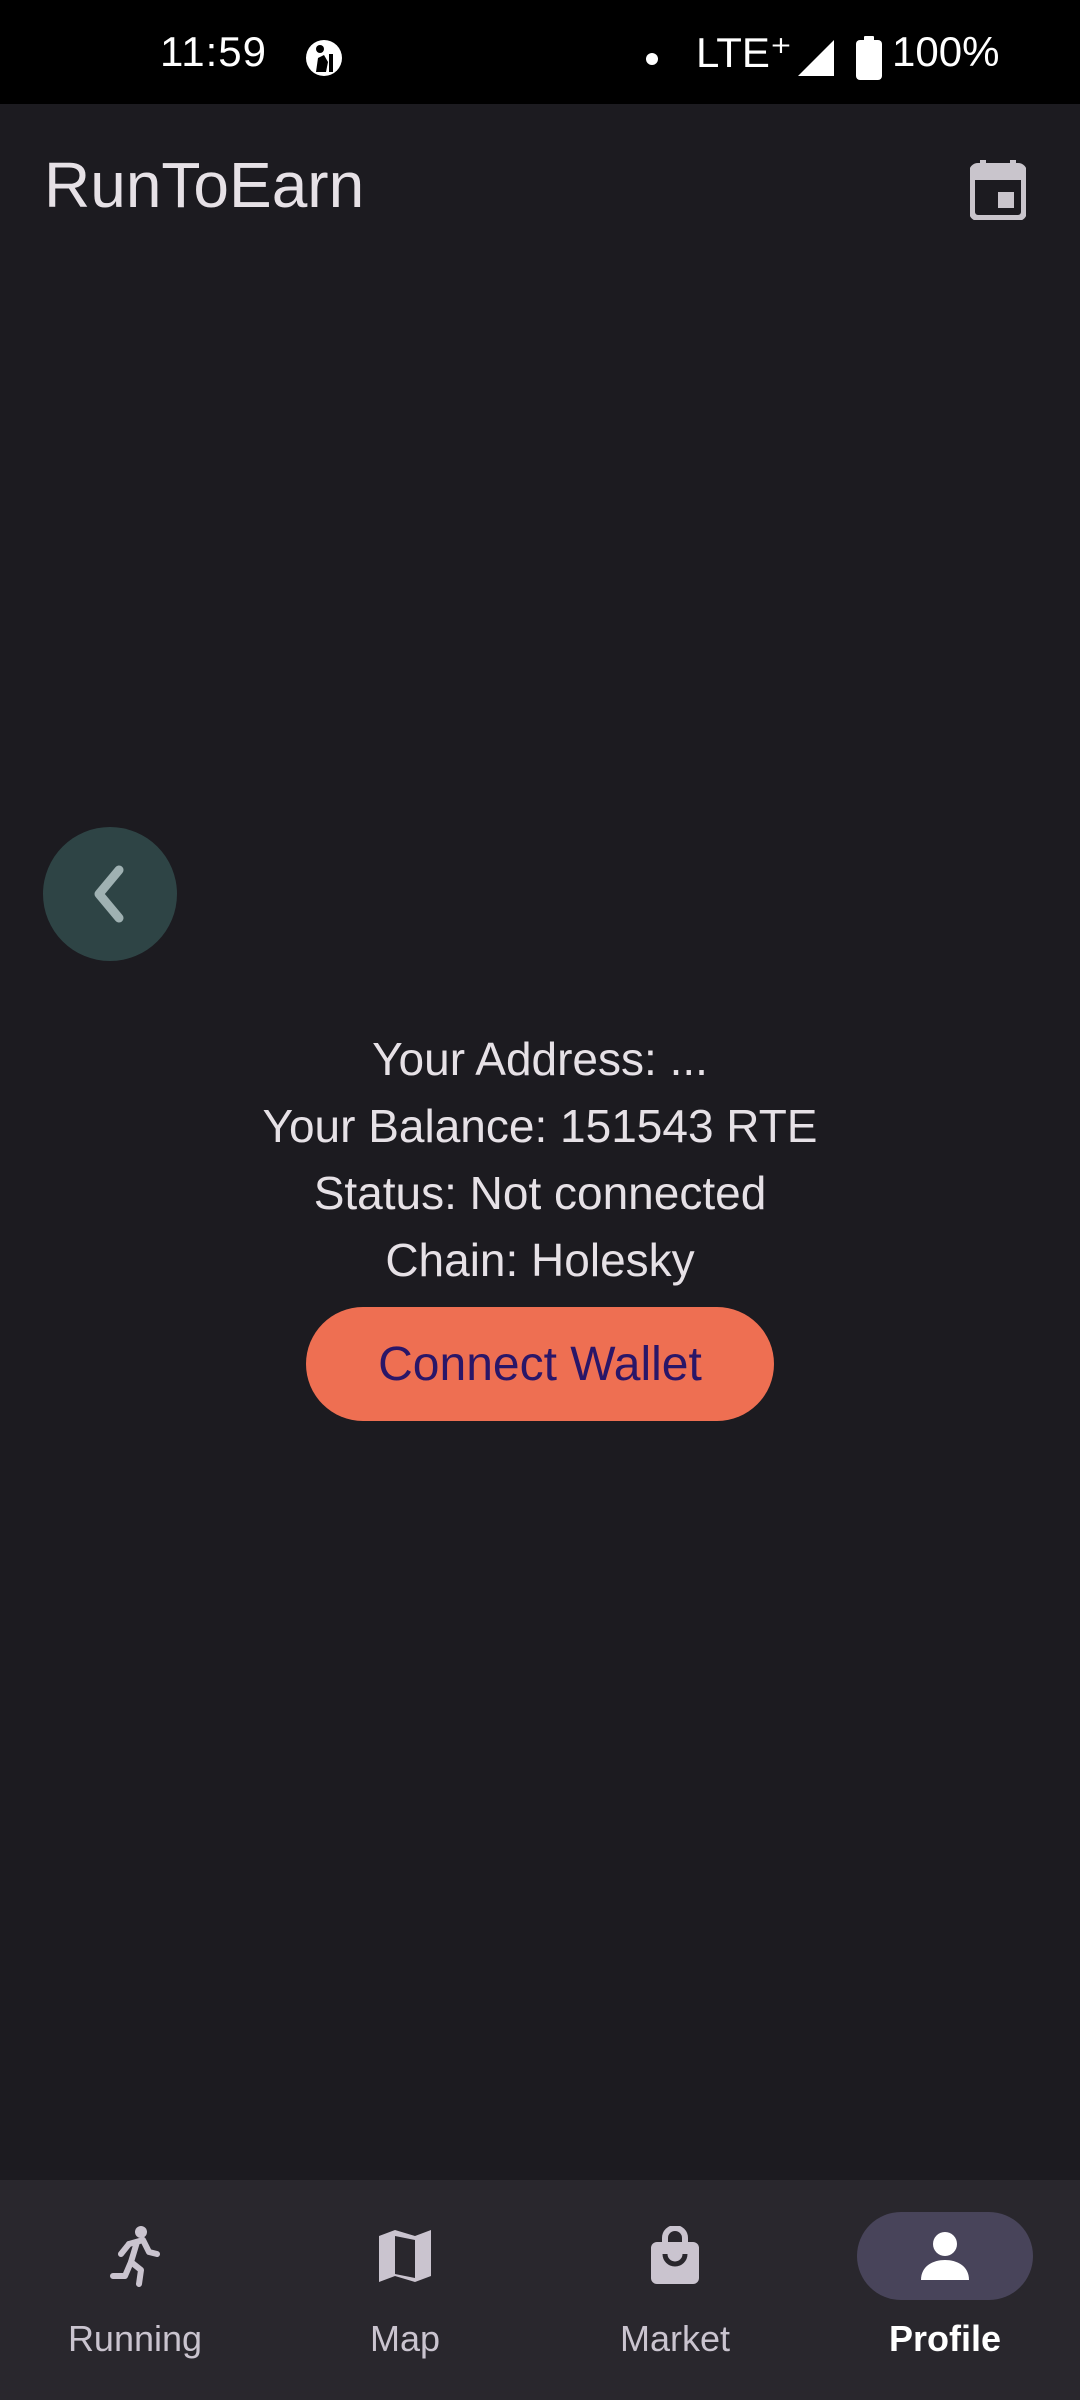  What do you see at coordinates (135, 2338) in the screenshot?
I see `nav-label-running: Running` at bounding box center [135, 2338].